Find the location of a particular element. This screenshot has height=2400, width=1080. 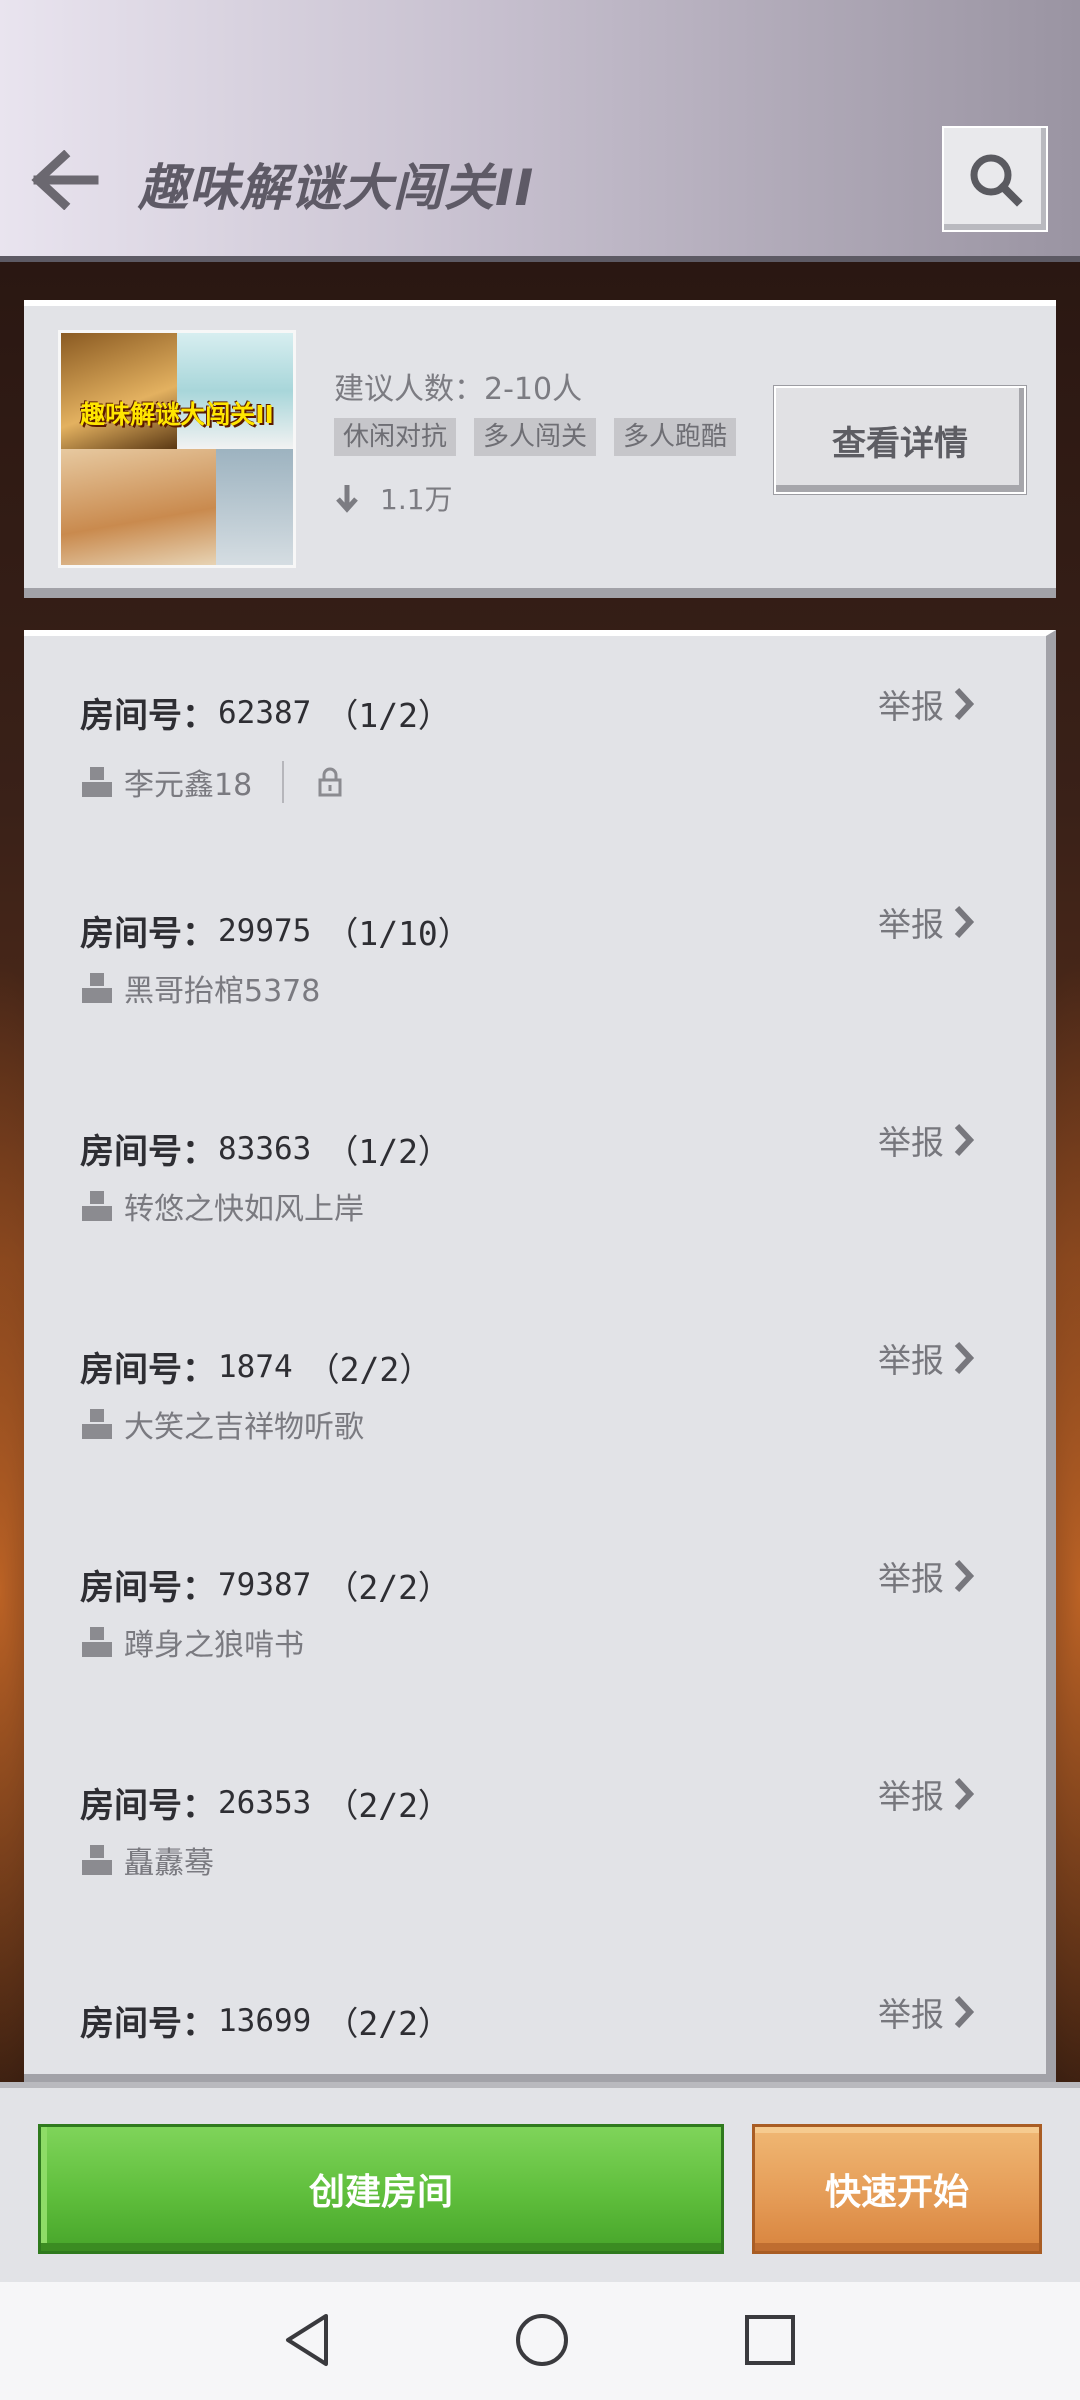

room-id: 1874 is located at coordinates (255, 1366).